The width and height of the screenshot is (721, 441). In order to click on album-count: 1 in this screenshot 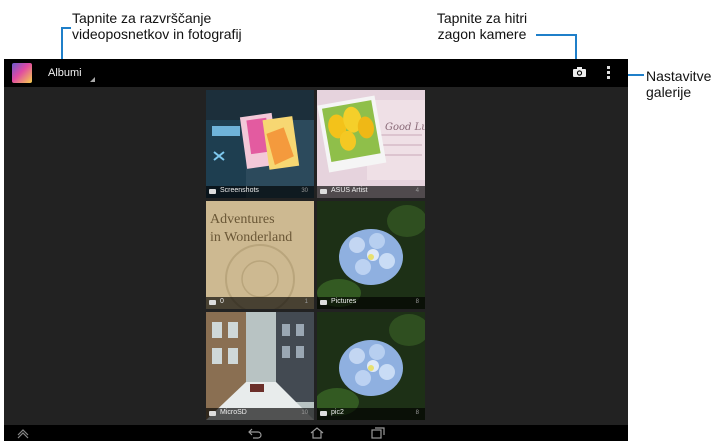, I will do `click(306, 302)`.